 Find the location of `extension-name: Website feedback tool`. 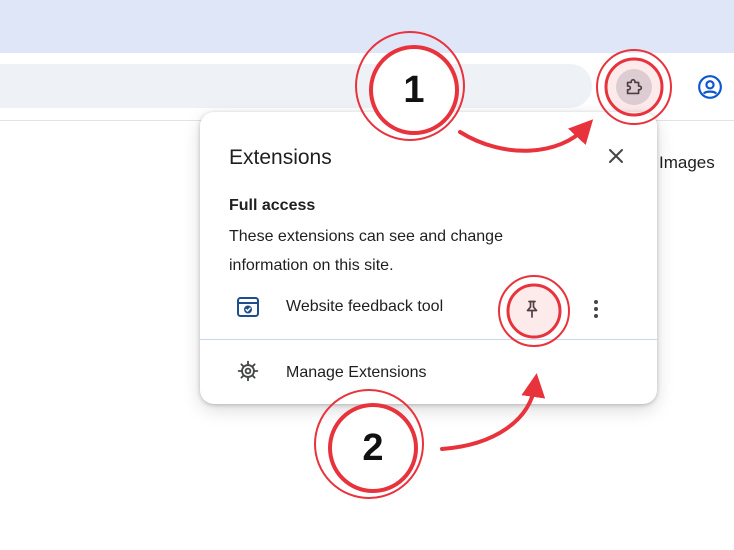

extension-name: Website feedback tool is located at coordinates (365, 306).